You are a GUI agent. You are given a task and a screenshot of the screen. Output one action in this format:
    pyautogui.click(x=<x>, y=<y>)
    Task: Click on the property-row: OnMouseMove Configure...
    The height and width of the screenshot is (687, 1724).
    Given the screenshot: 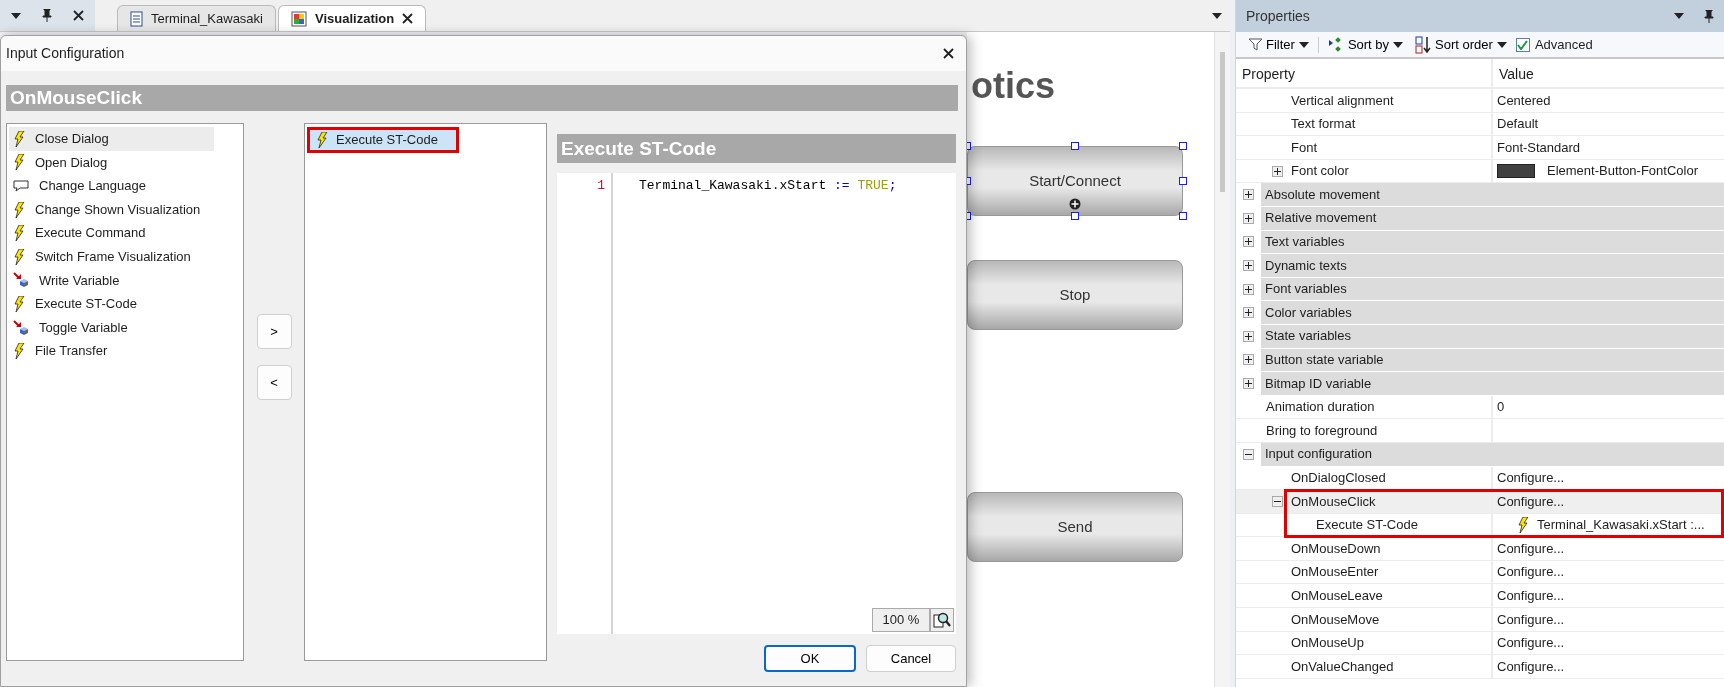 What is the action you would take?
    pyautogui.click(x=1480, y=620)
    